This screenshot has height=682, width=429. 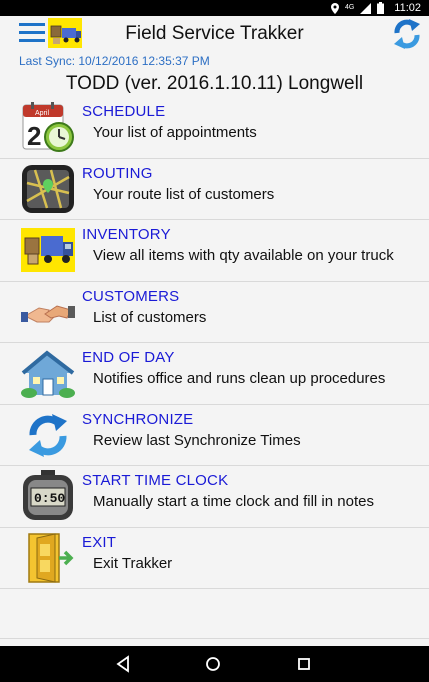 I want to click on menu-item-title: ROUTING, so click(x=117, y=173).